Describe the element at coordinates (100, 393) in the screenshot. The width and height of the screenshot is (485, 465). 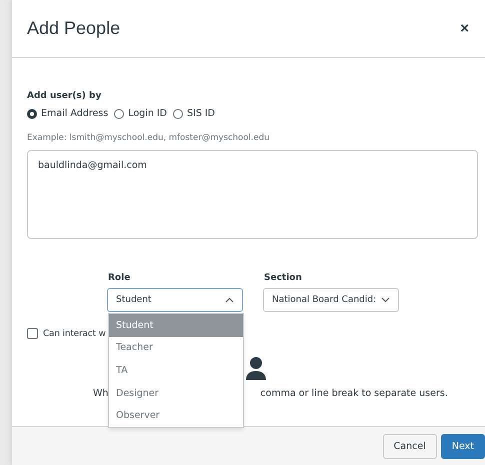
I see `hint-text: Wh` at that location.